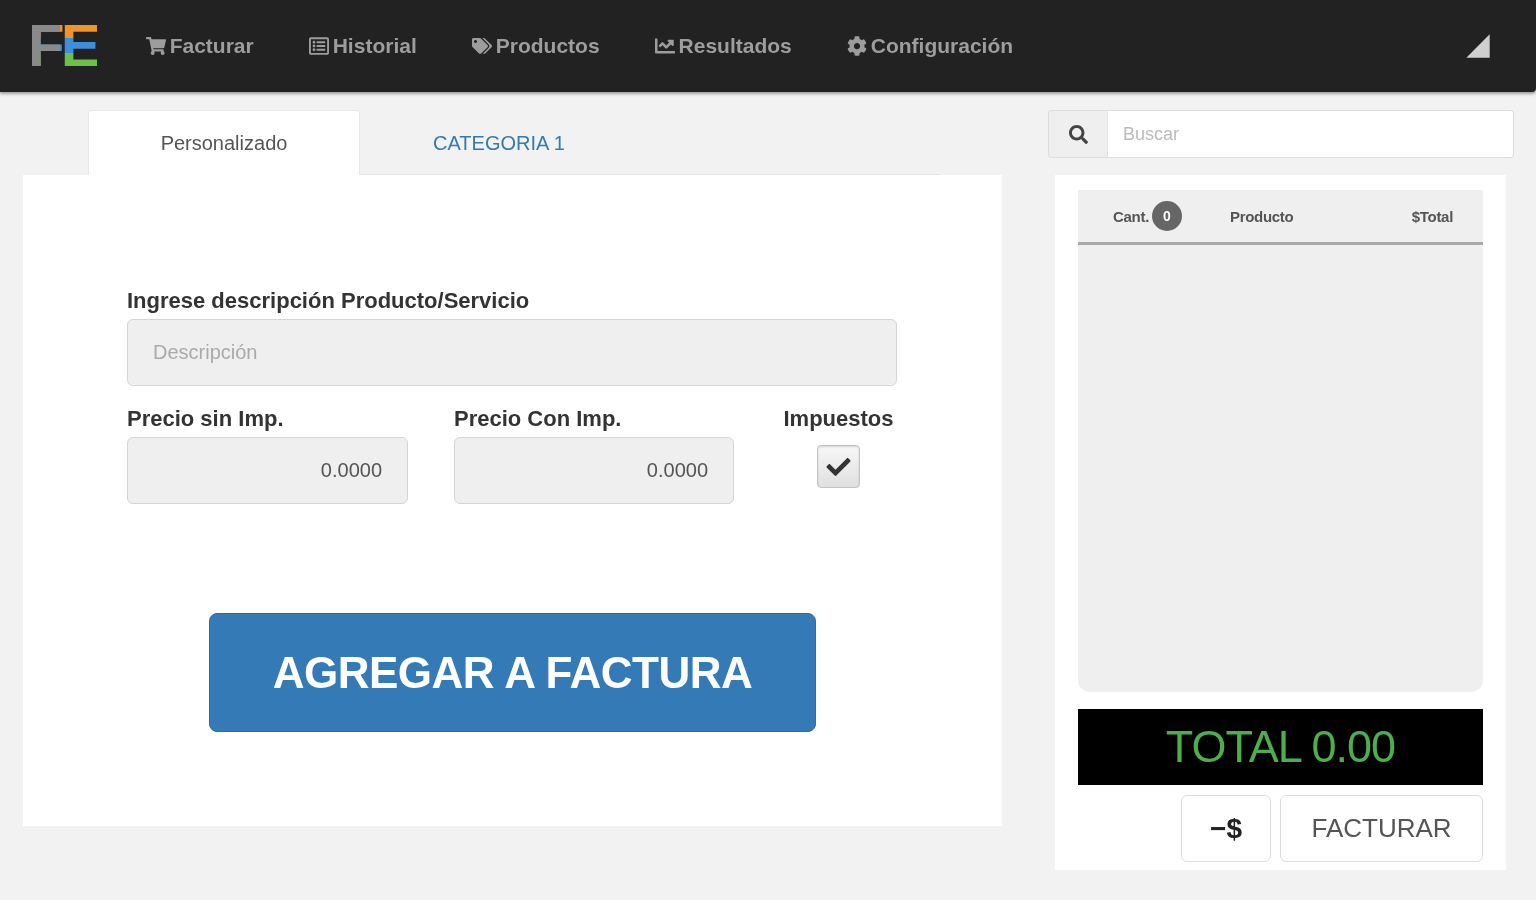 This screenshot has width=1536, height=900. Describe the element at coordinates (499, 143) in the screenshot. I see `tab: CATEGORIA 1` at that location.